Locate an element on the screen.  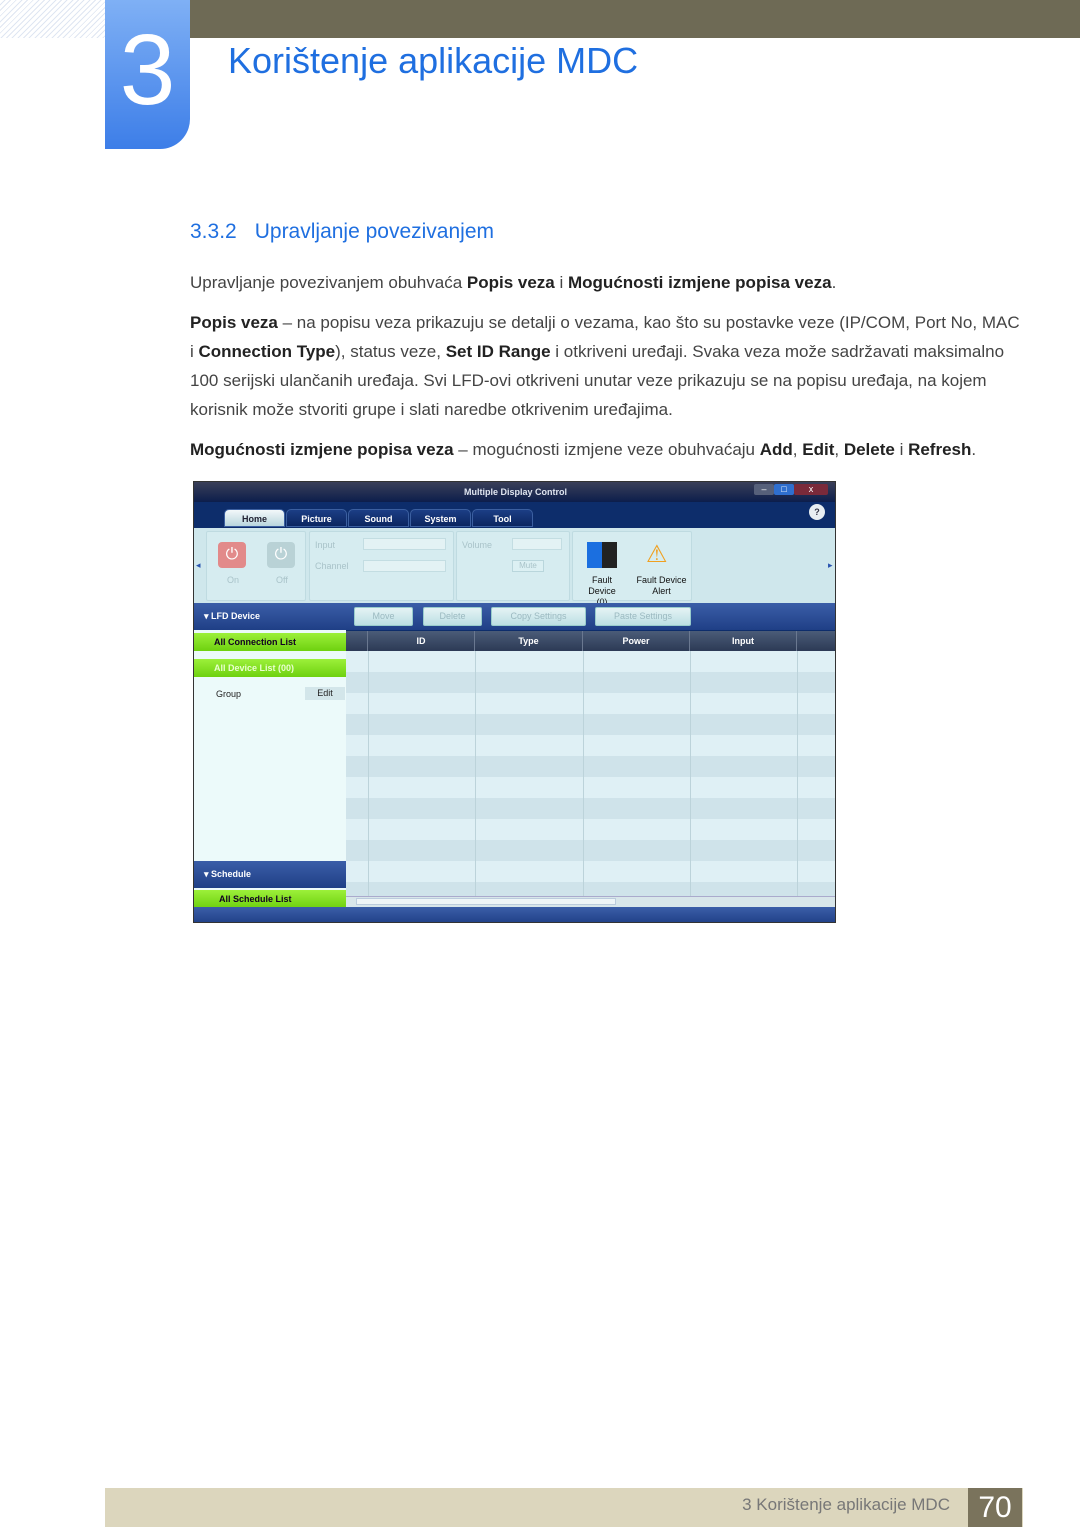
column-input: Input is located at coordinates (743, 641).